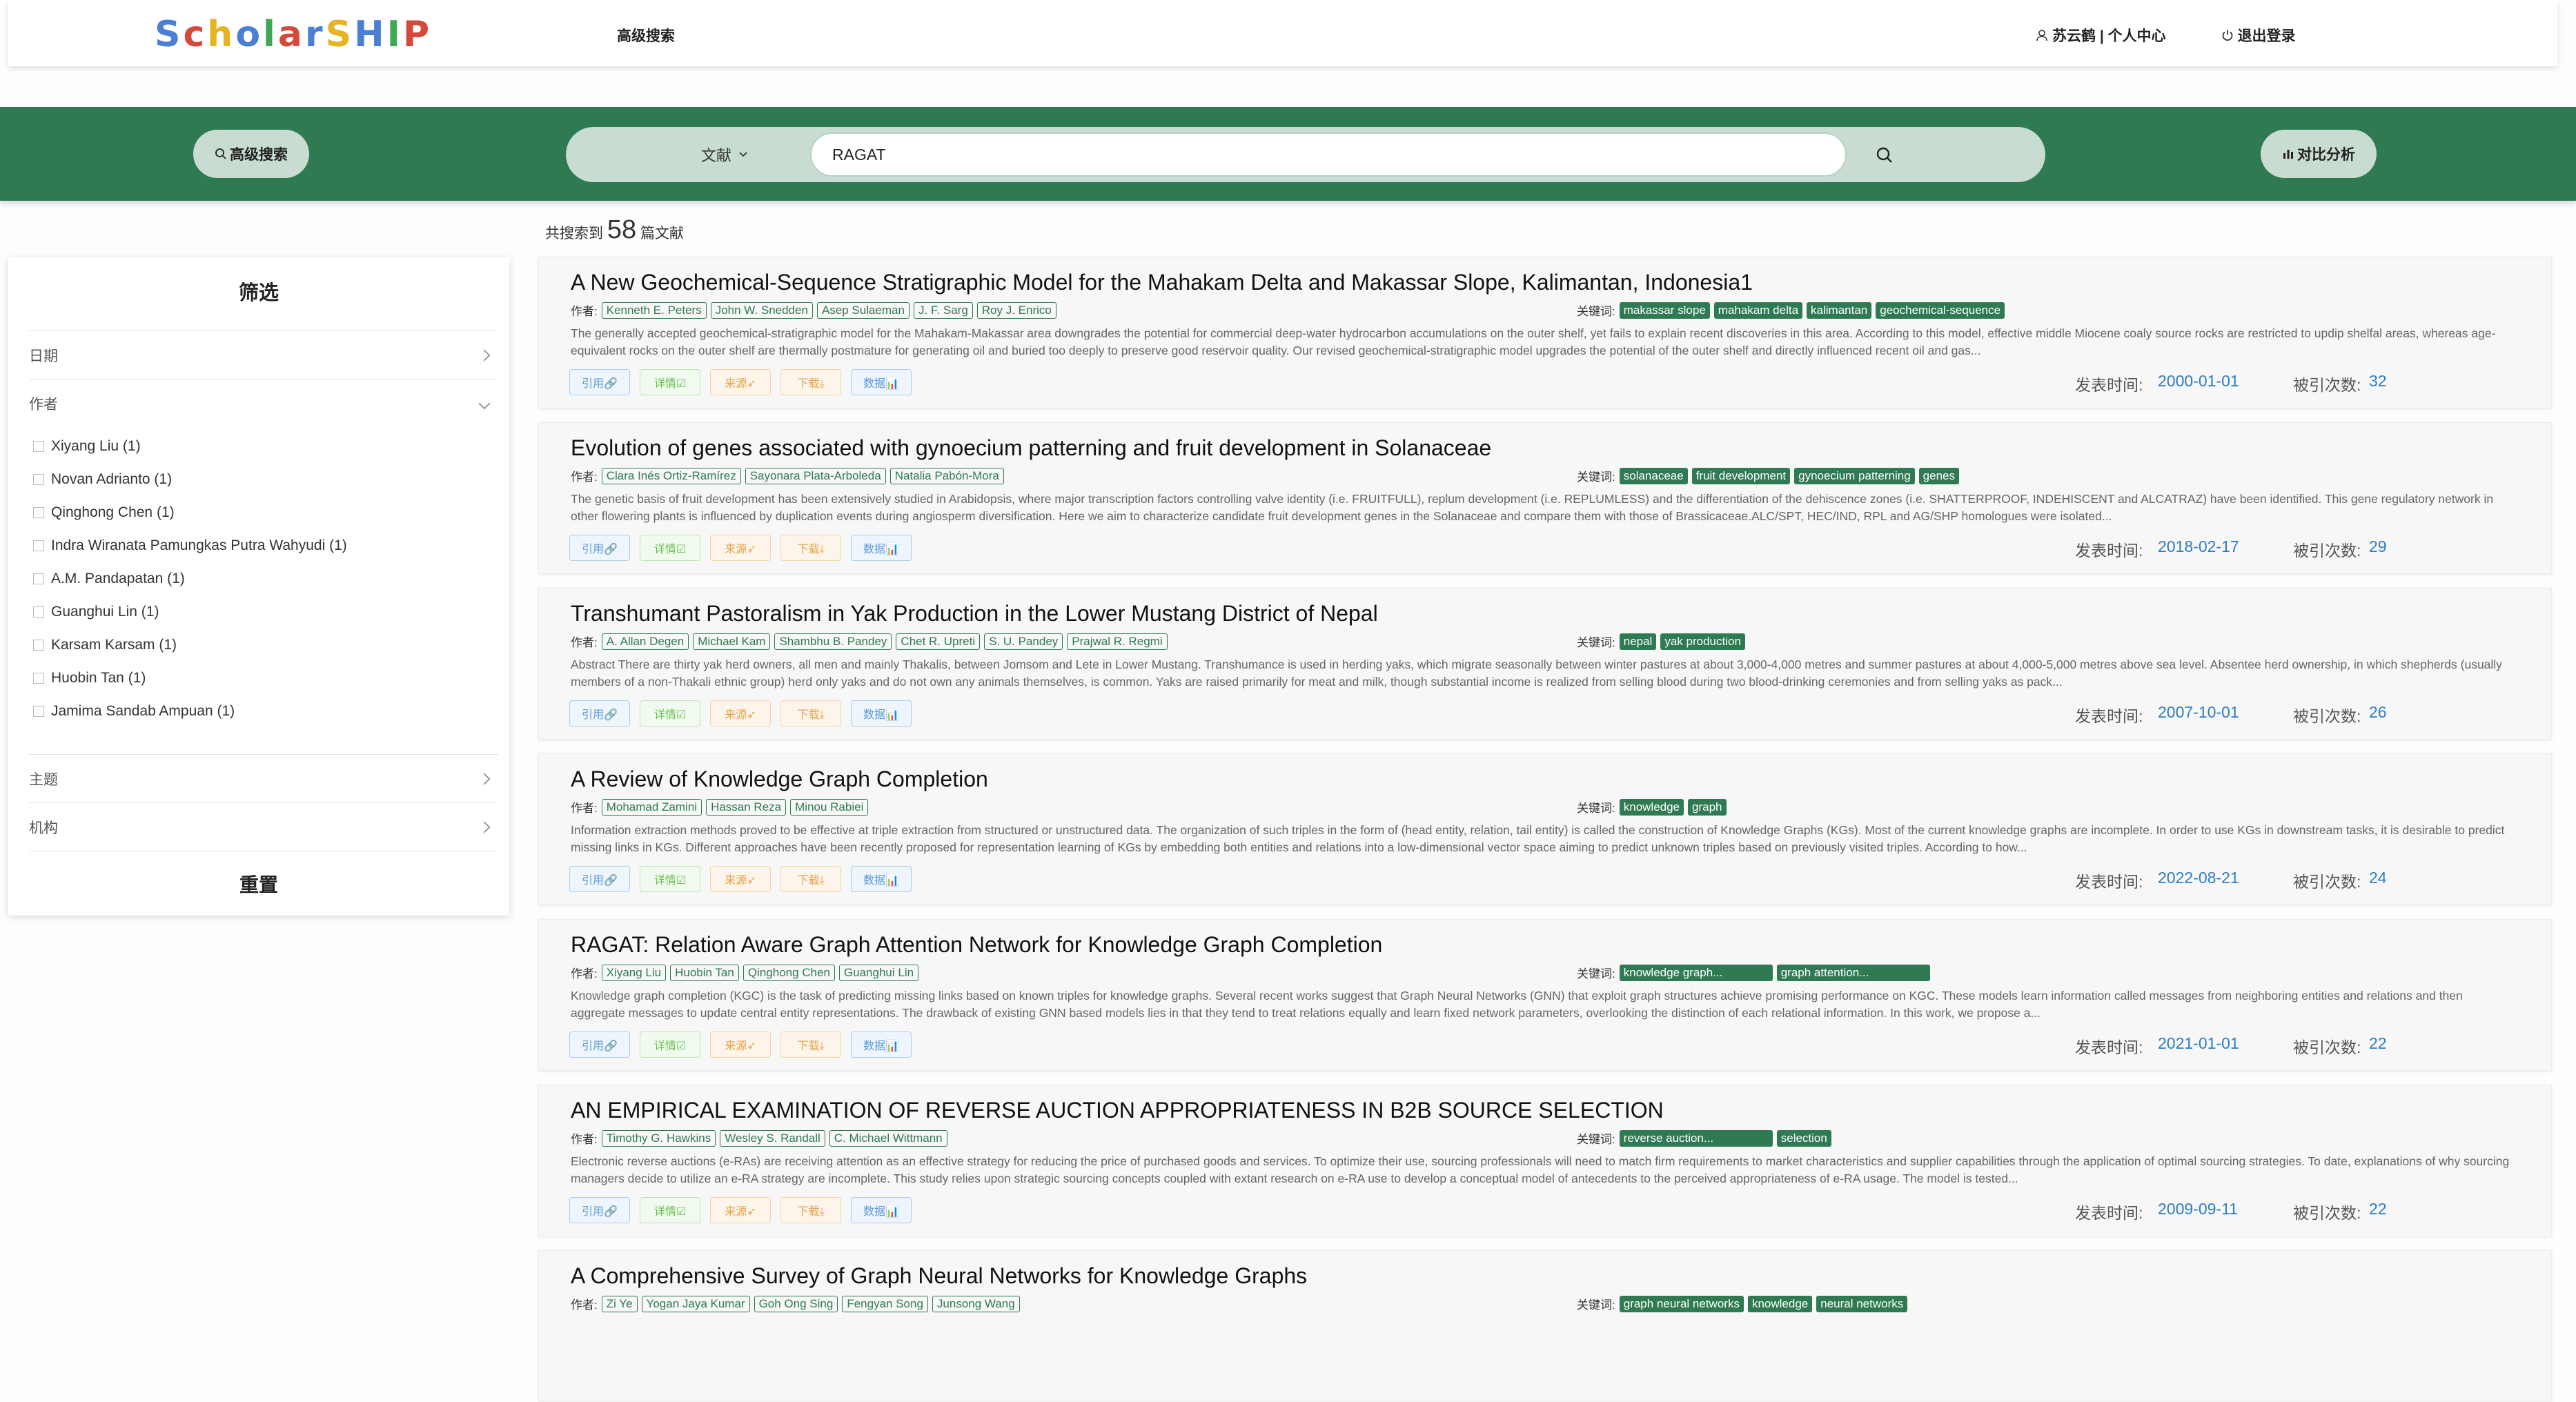 This screenshot has height=1402, width=2576. I want to click on keyword-tag: yak production, so click(1702, 641).